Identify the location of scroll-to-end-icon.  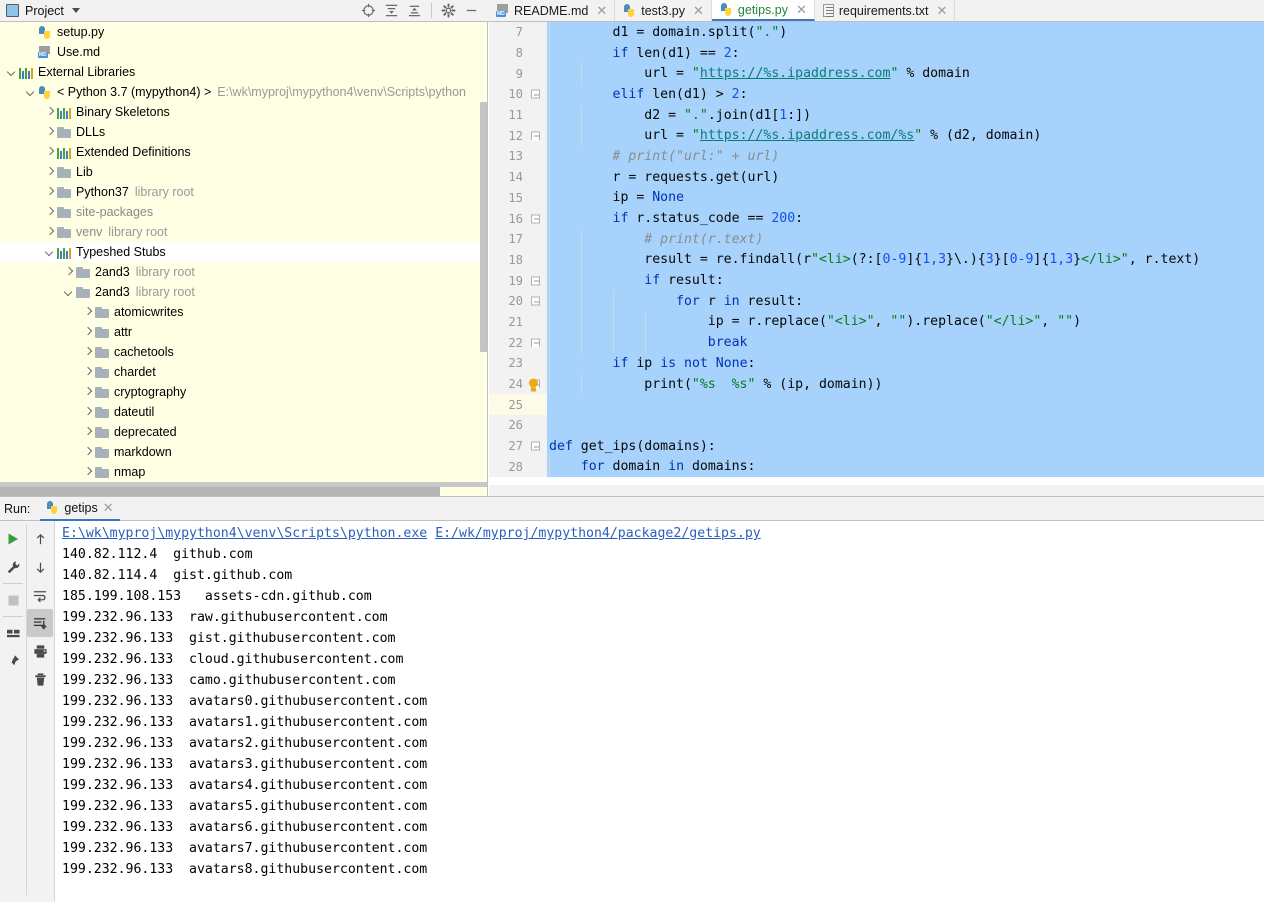
(40, 623).